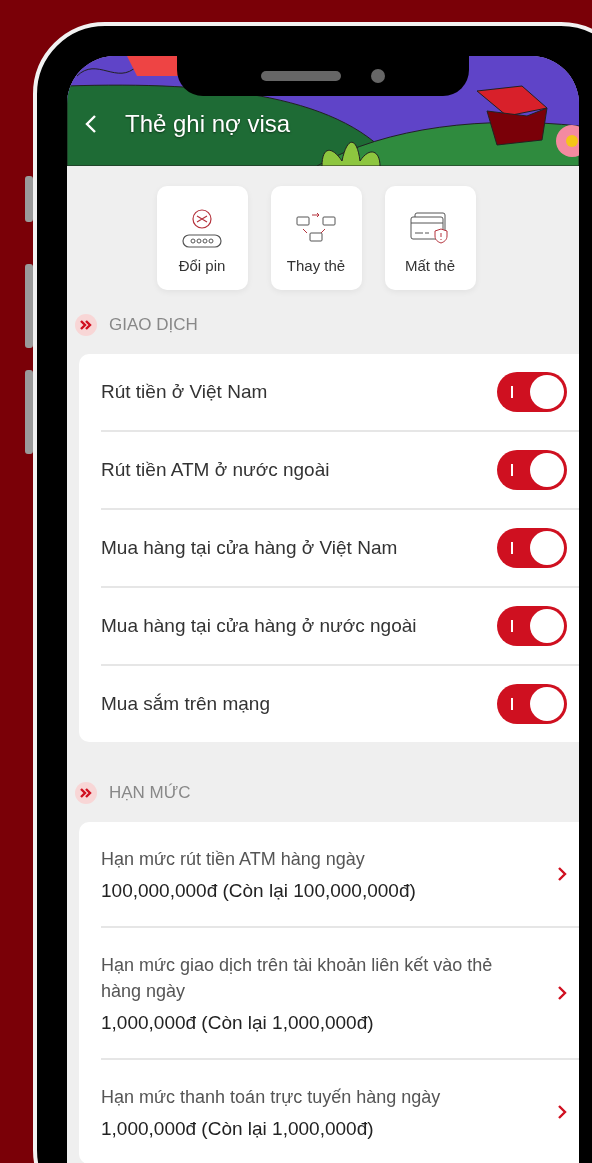  What do you see at coordinates (271, 1098) in the screenshot?
I see `limit-label: Hạn mức thanh toán trực tuyến hàng ngày` at bounding box center [271, 1098].